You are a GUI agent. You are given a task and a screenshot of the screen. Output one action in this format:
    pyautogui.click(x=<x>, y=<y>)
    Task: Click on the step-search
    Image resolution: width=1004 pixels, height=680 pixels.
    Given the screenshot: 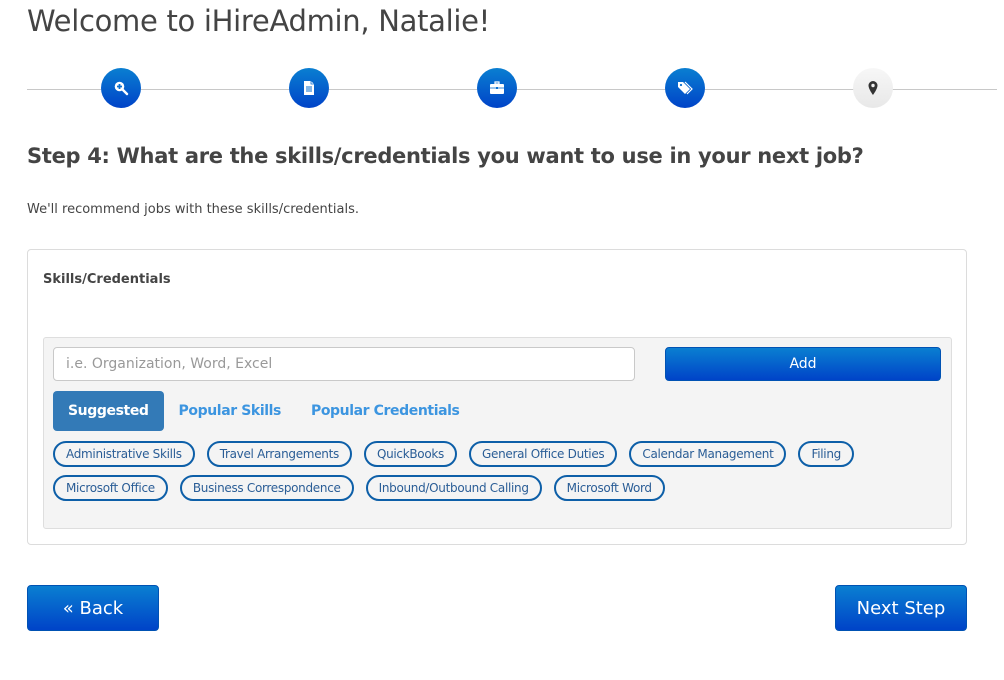 What is the action you would take?
    pyautogui.click(x=121, y=88)
    